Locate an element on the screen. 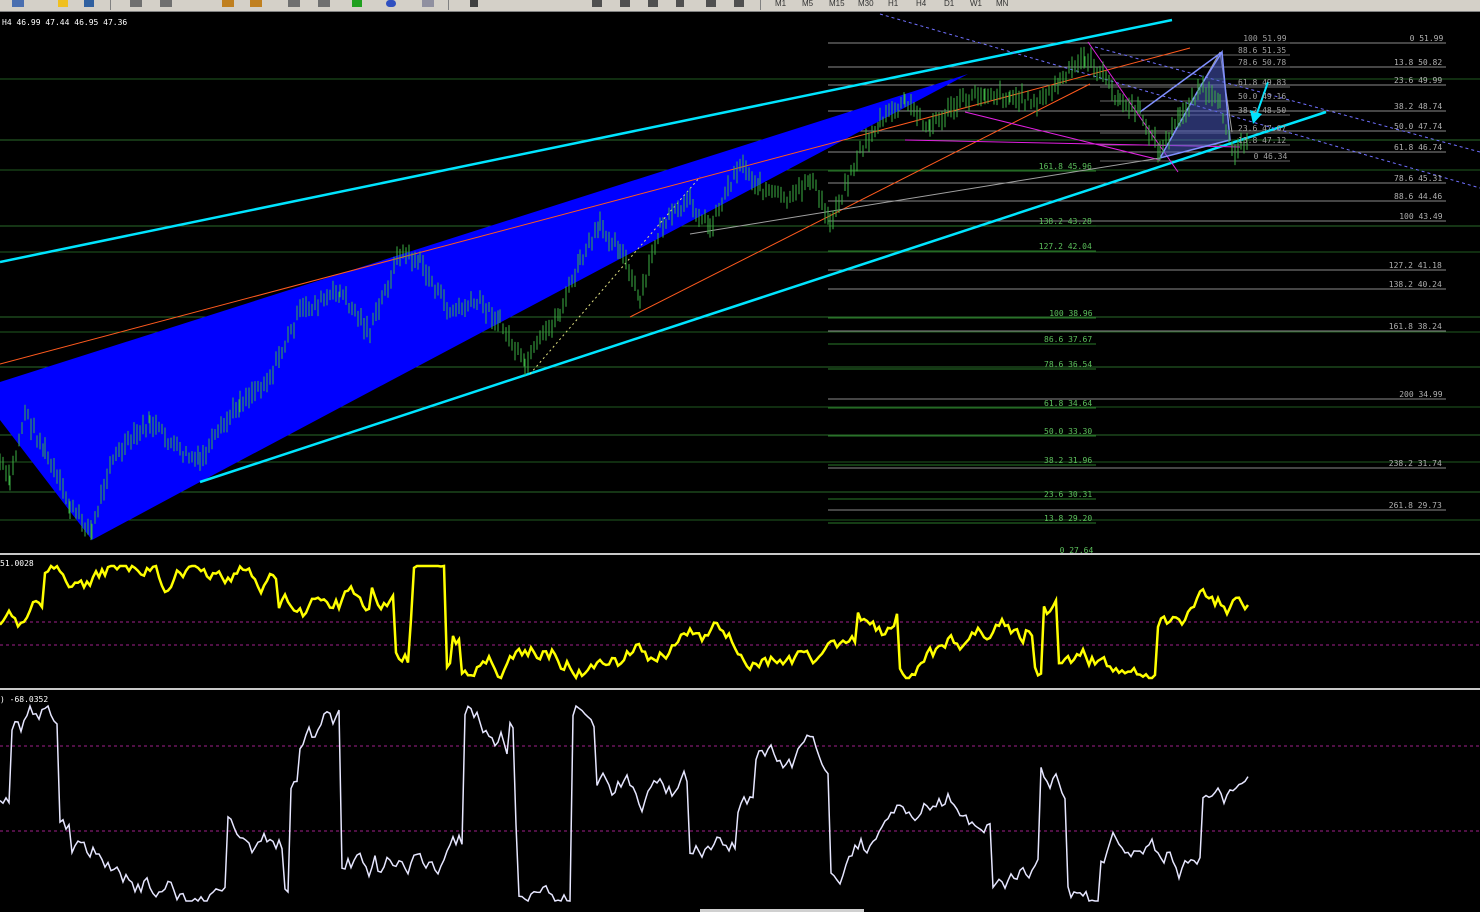  star-icon is located at coordinates (63, 3).